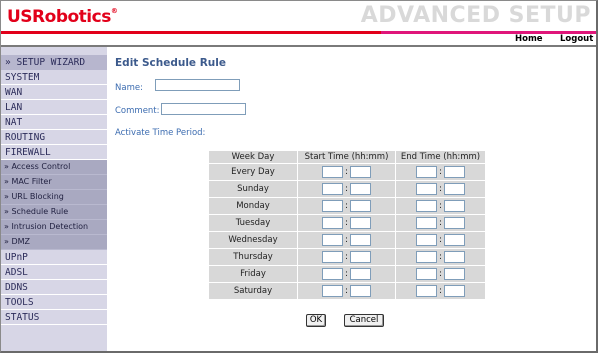 The width and height of the screenshot is (600, 355). What do you see at coordinates (54, 227) in the screenshot?
I see `sidebar-subitem-intrusion-detection: » Intrusion Detection` at bounding box center [54, 227].